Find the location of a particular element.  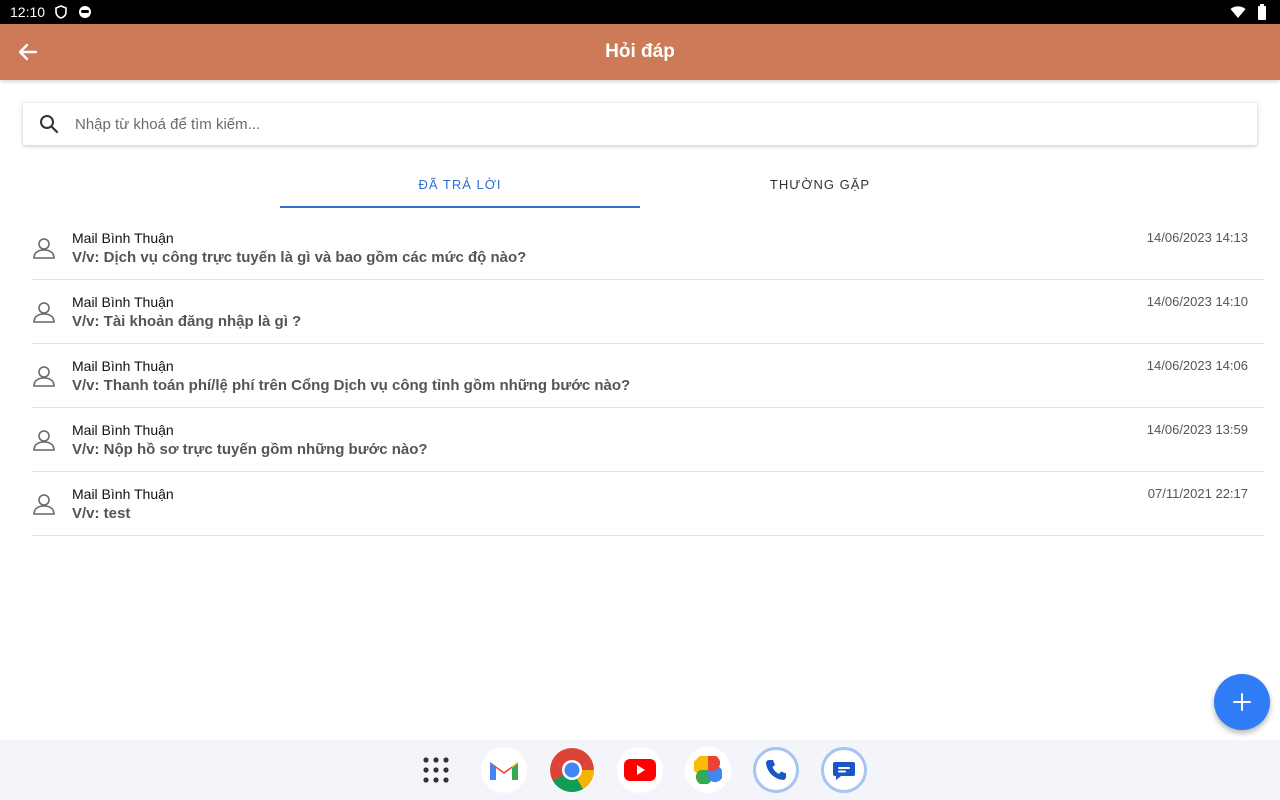

messages-icon is located at coordinates (844, 770).